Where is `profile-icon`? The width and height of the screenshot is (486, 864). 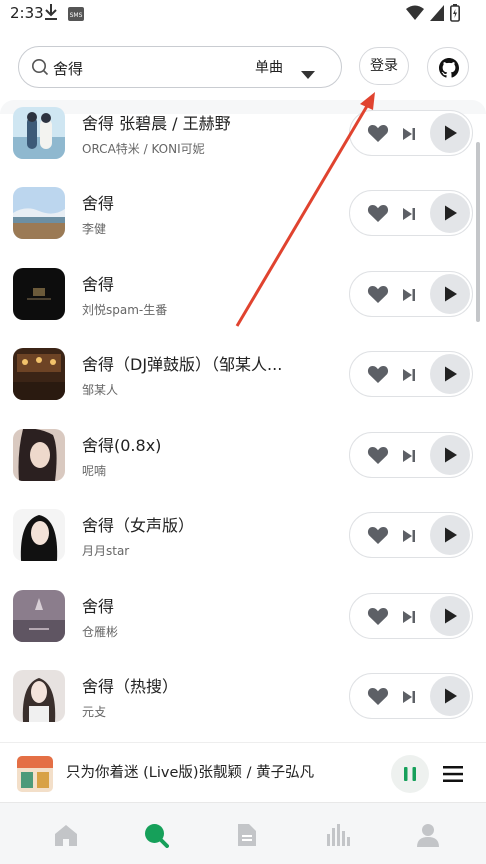 profile-icon is located at coordinates (428, 835).